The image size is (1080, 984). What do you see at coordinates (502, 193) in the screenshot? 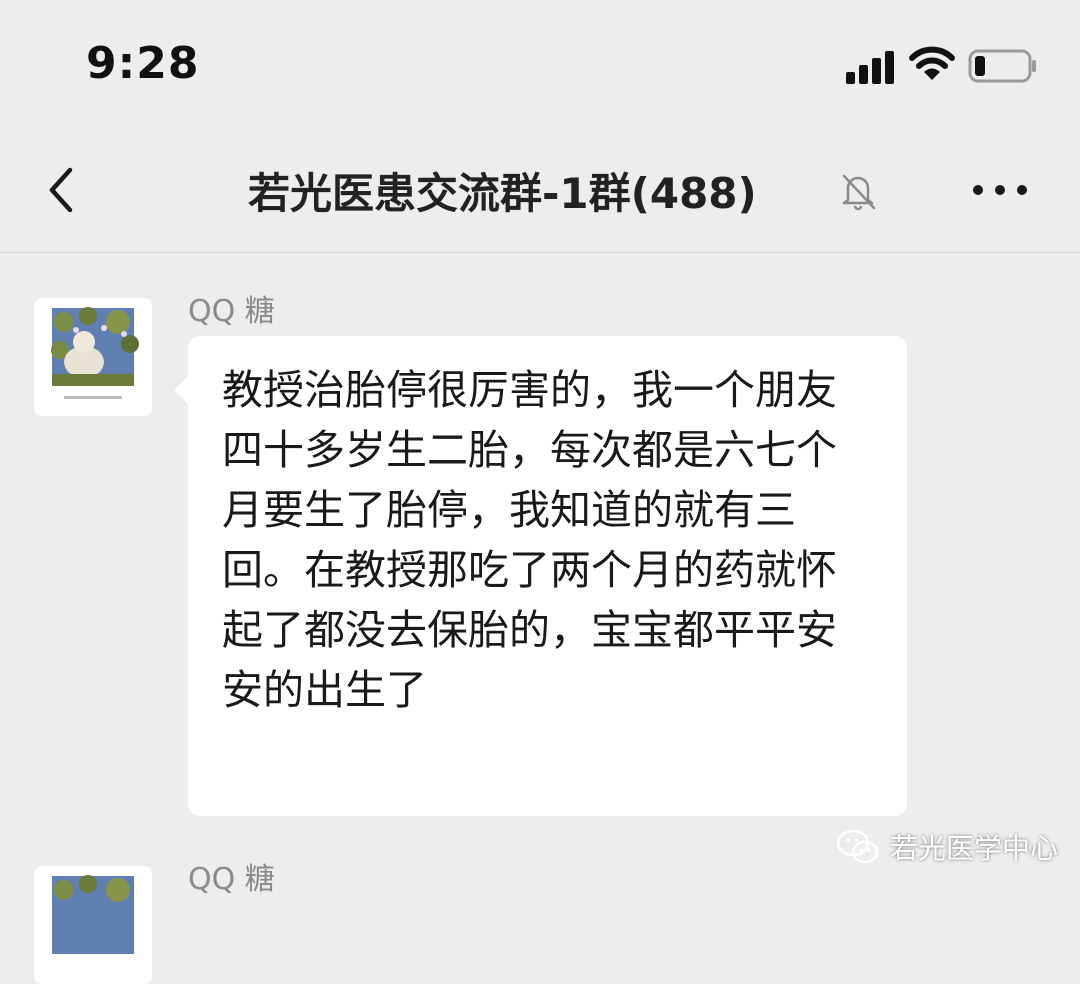
I see `chat-title: 若光医患交流群-1群(488)` at bounding box center [502, 193].